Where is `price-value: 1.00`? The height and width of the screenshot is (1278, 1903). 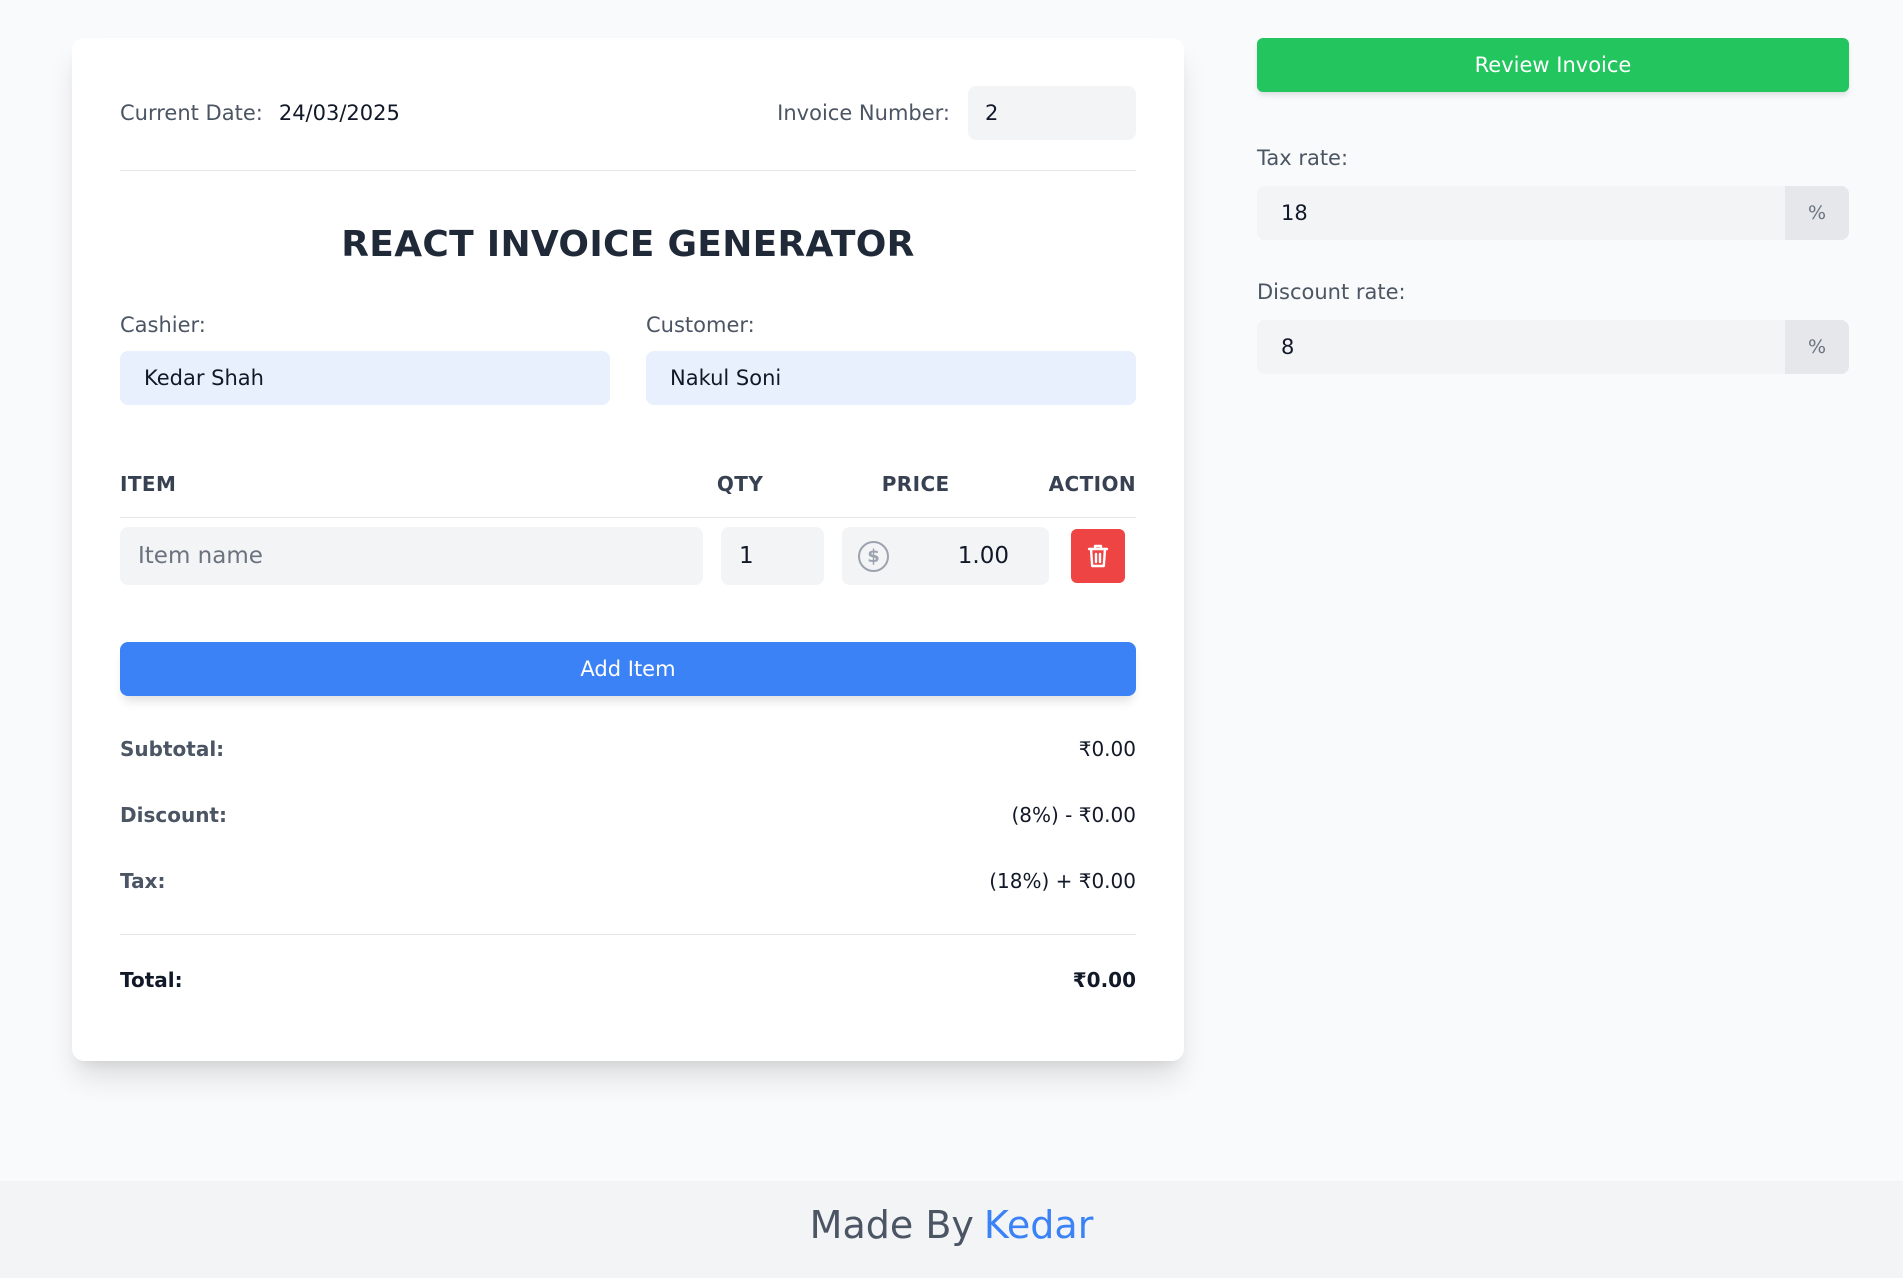
price-value: 1.00 is located at coordinates (983, 556).